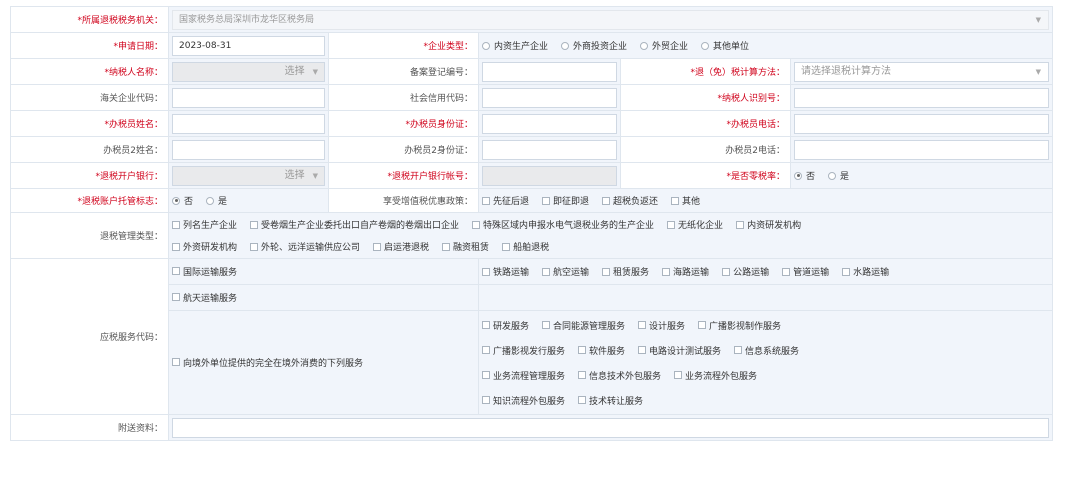  I want to click on radio-domestic-producer: 内资生产企业, so click(515, 45).